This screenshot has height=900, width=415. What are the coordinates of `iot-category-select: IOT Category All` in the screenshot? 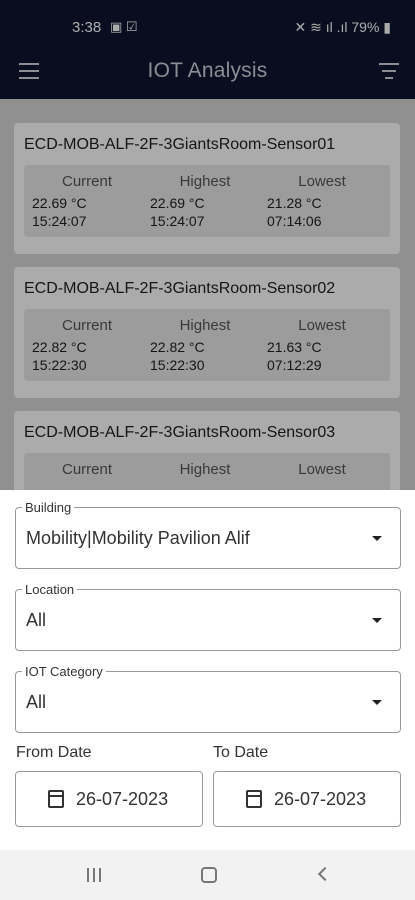 It's located at (208, 698).